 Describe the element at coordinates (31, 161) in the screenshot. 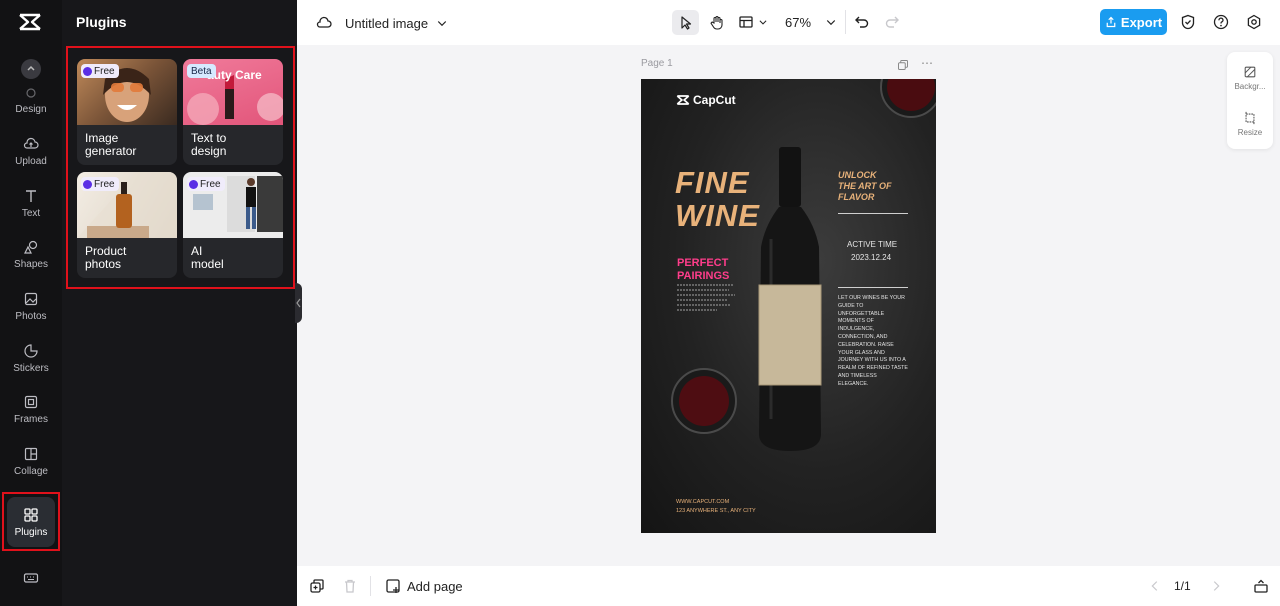

I see `rail-item-label: Upload` at that location.